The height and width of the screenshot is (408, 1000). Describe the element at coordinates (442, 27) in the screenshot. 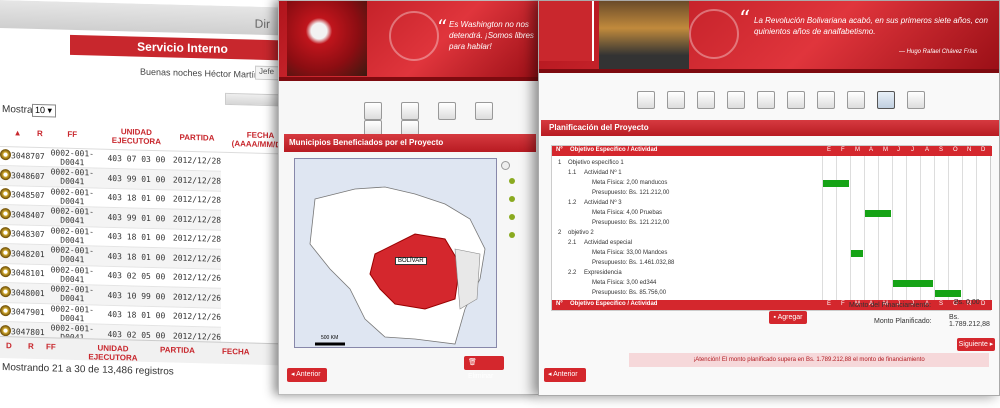

I see `quote-mark-icon: “` at that location.